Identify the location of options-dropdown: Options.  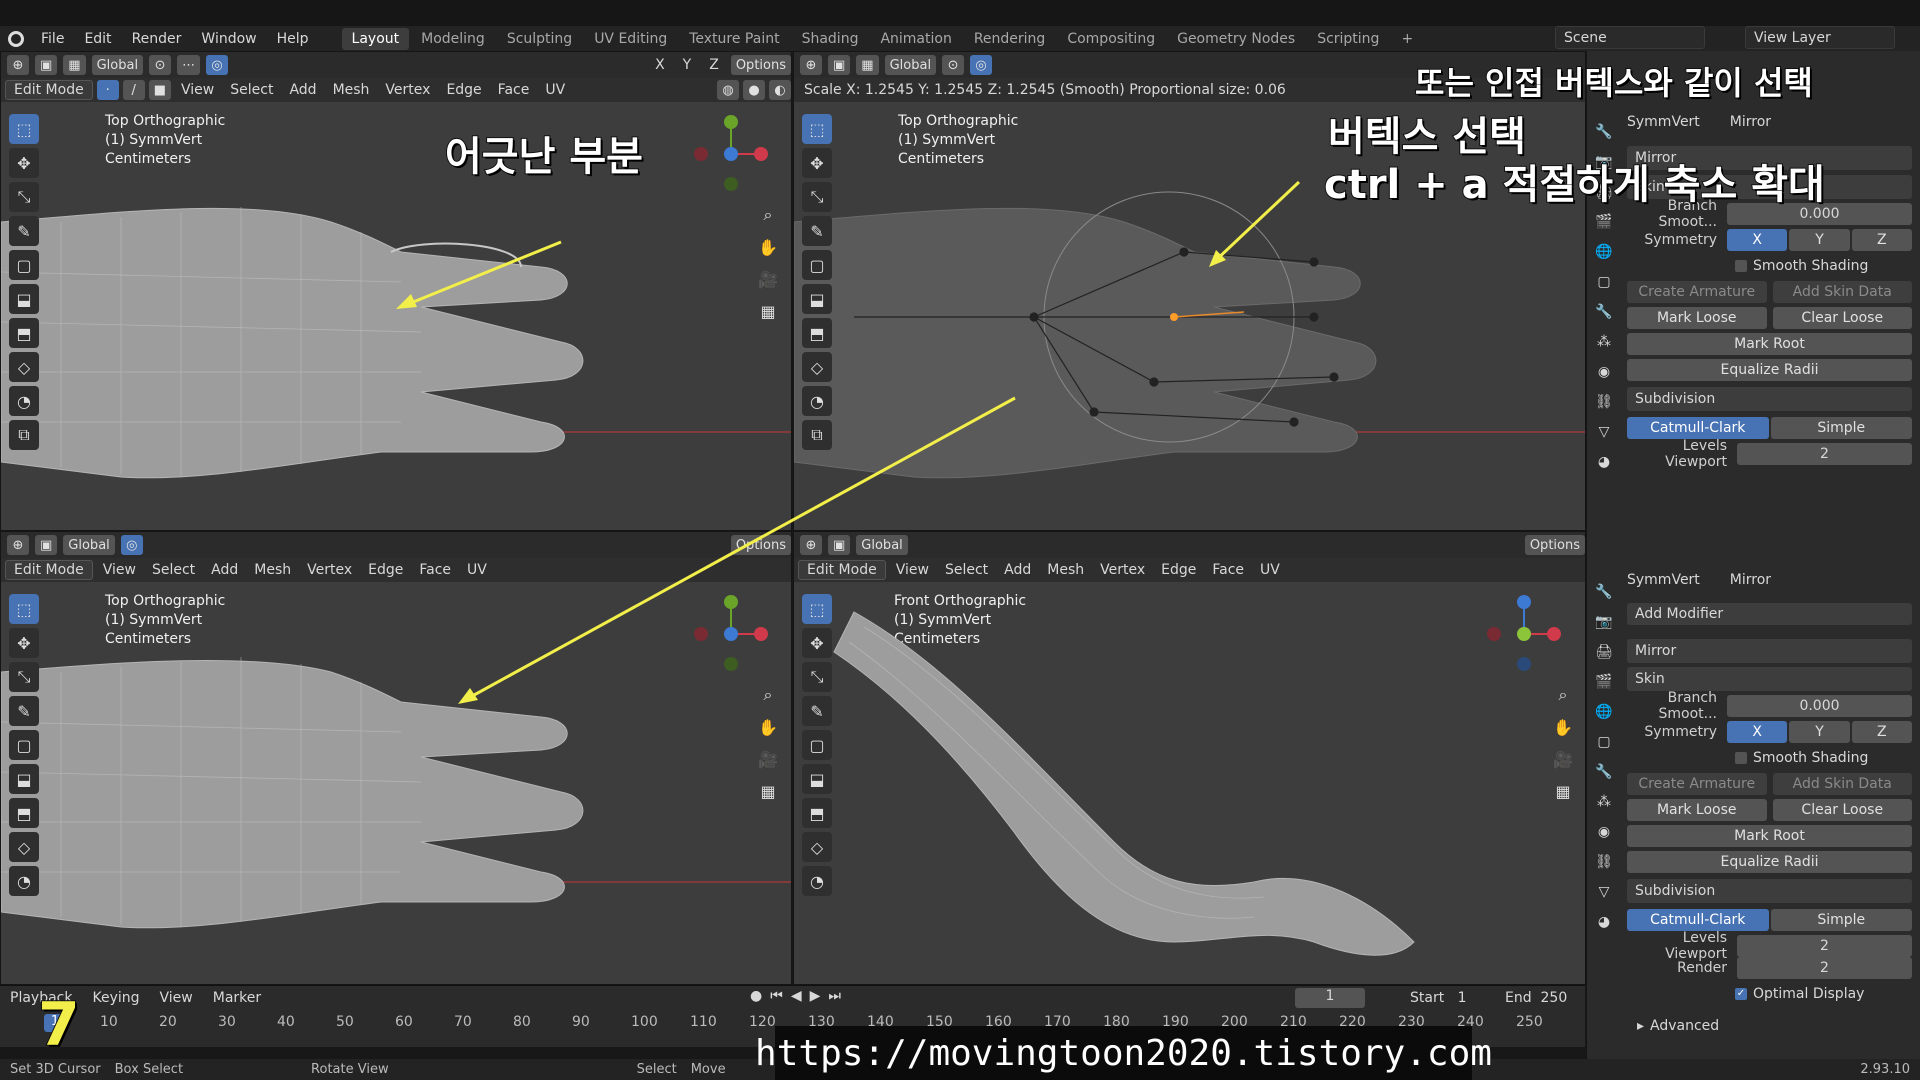
(760, 65).